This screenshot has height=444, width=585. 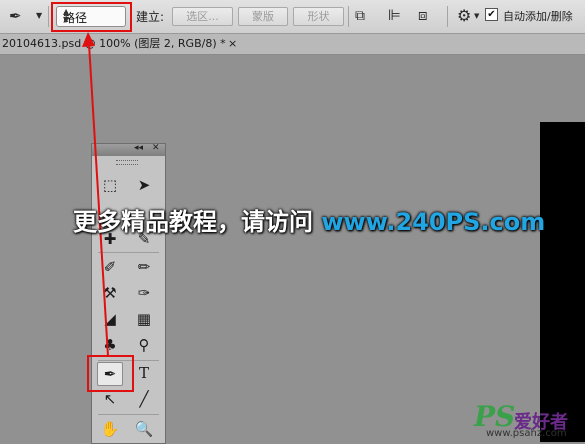 What do you see at coordinates (39, 16) in the screenshot?
I see `tool-preset-dropdown-icon: ▼` at bounding box center [39, 16].